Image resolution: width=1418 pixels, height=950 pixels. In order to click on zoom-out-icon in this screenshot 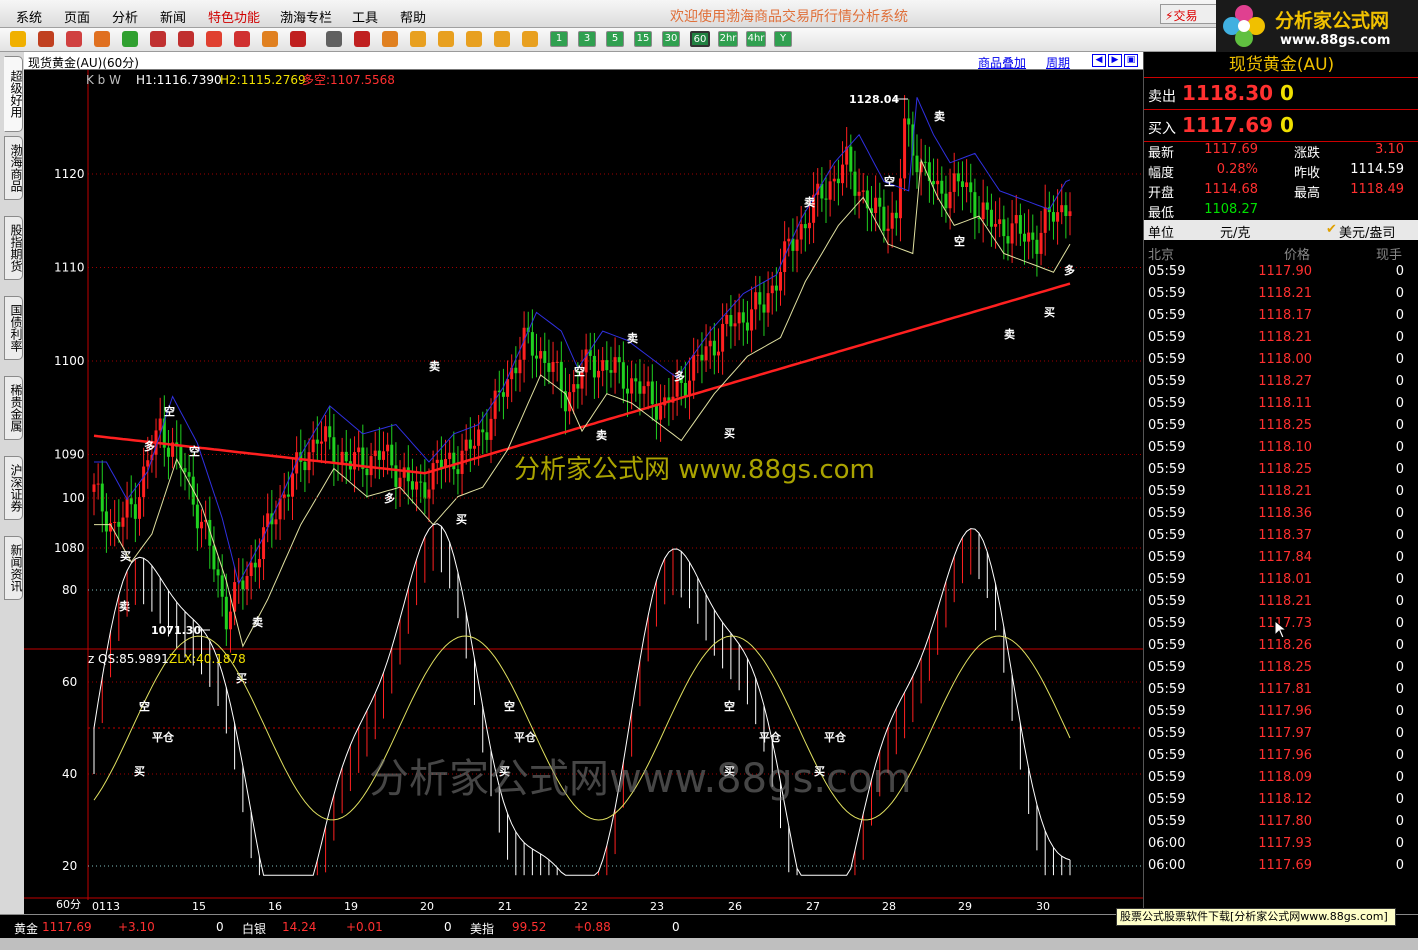, I will do `click(186, 39)`.